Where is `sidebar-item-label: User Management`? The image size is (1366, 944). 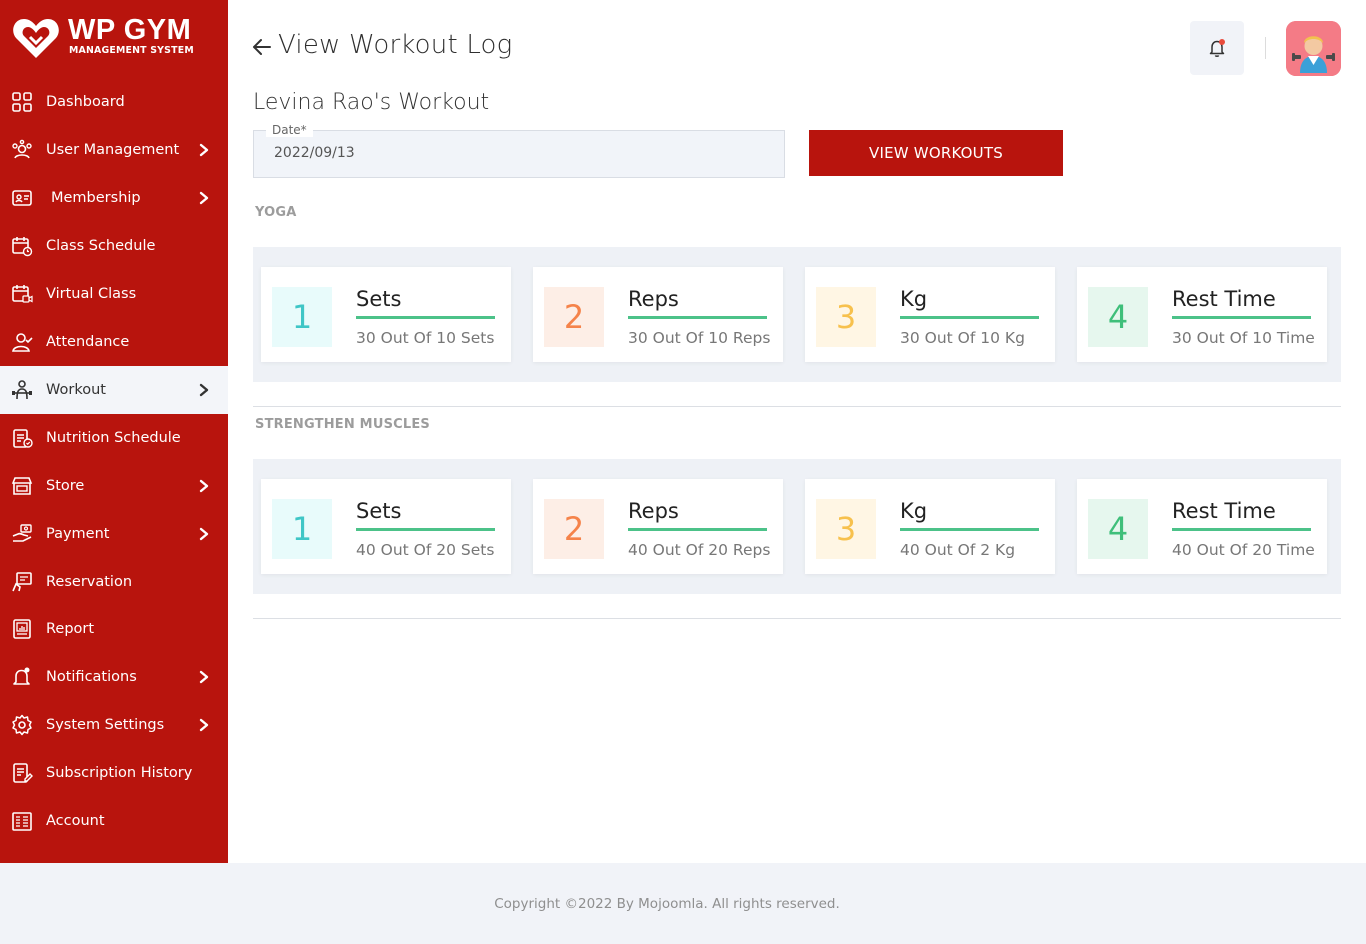 sidebar-item-label: User Management is located at coordinates (113, 150).